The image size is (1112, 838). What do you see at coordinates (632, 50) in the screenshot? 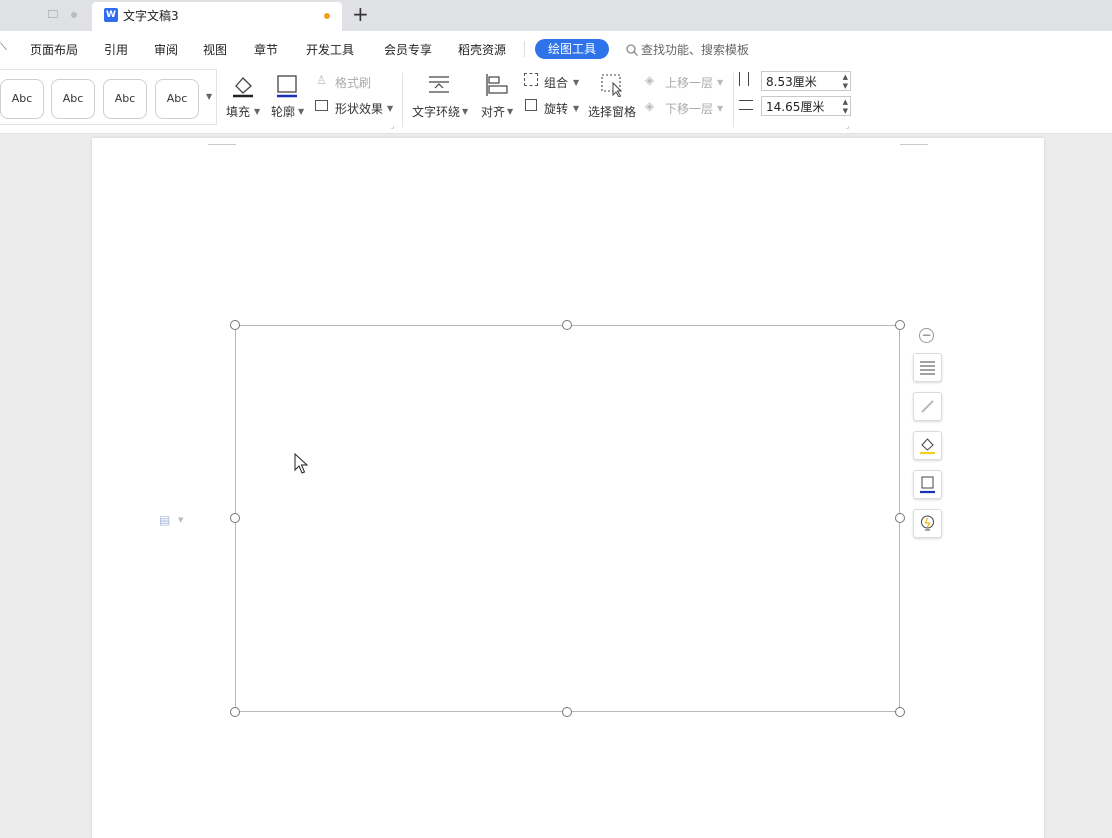
I see `search-icon` at bounding box center [632, 50].